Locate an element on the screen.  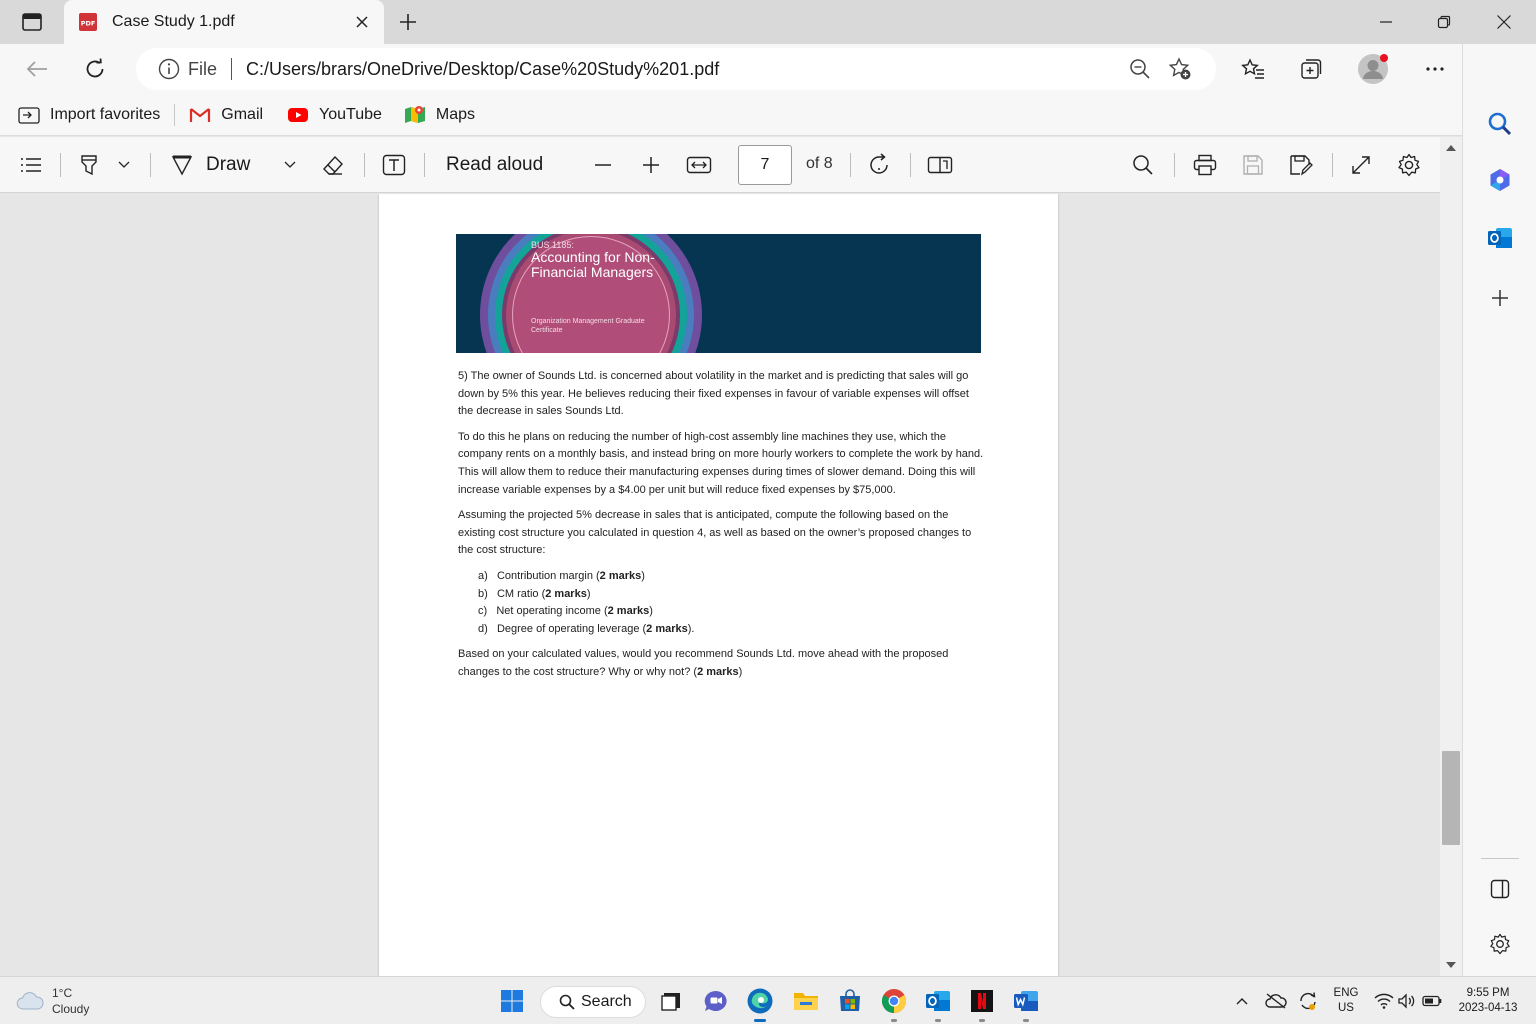
taskbar-microsoft-store is located at coordinates (850, 1001).